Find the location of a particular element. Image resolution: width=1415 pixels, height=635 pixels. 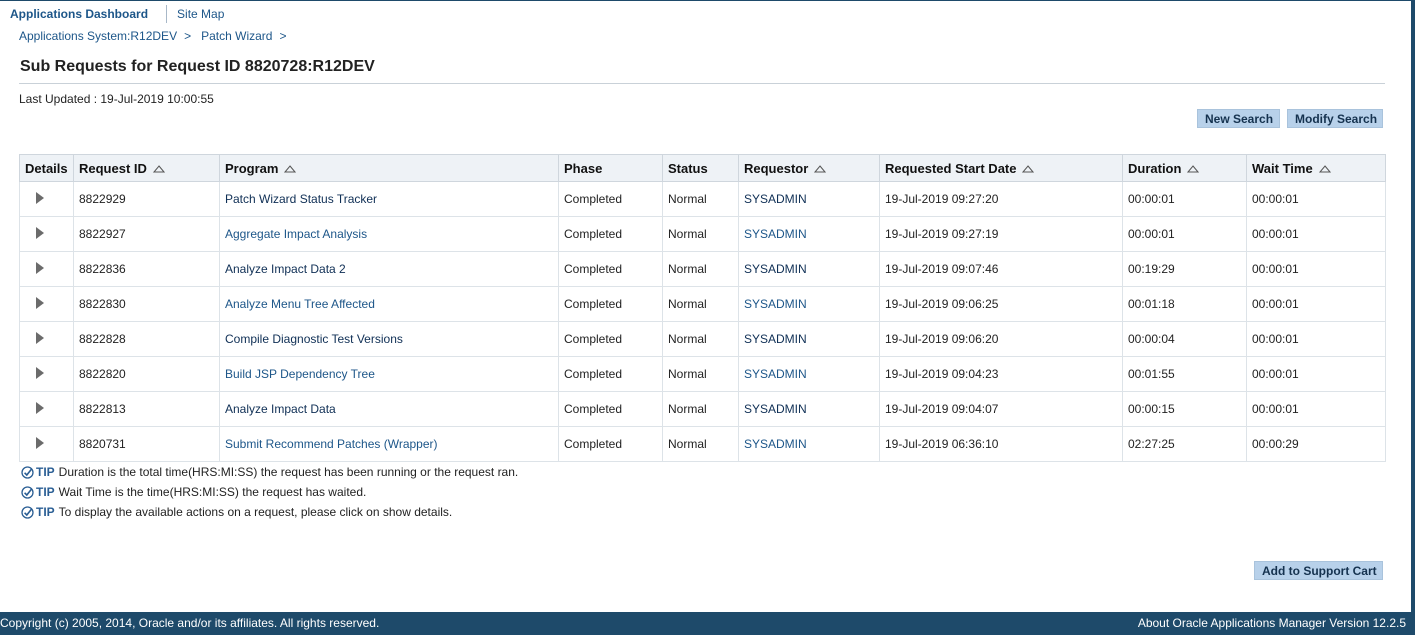

header-start-date-label: Requested Start Date is located at coordinates (951, 168).